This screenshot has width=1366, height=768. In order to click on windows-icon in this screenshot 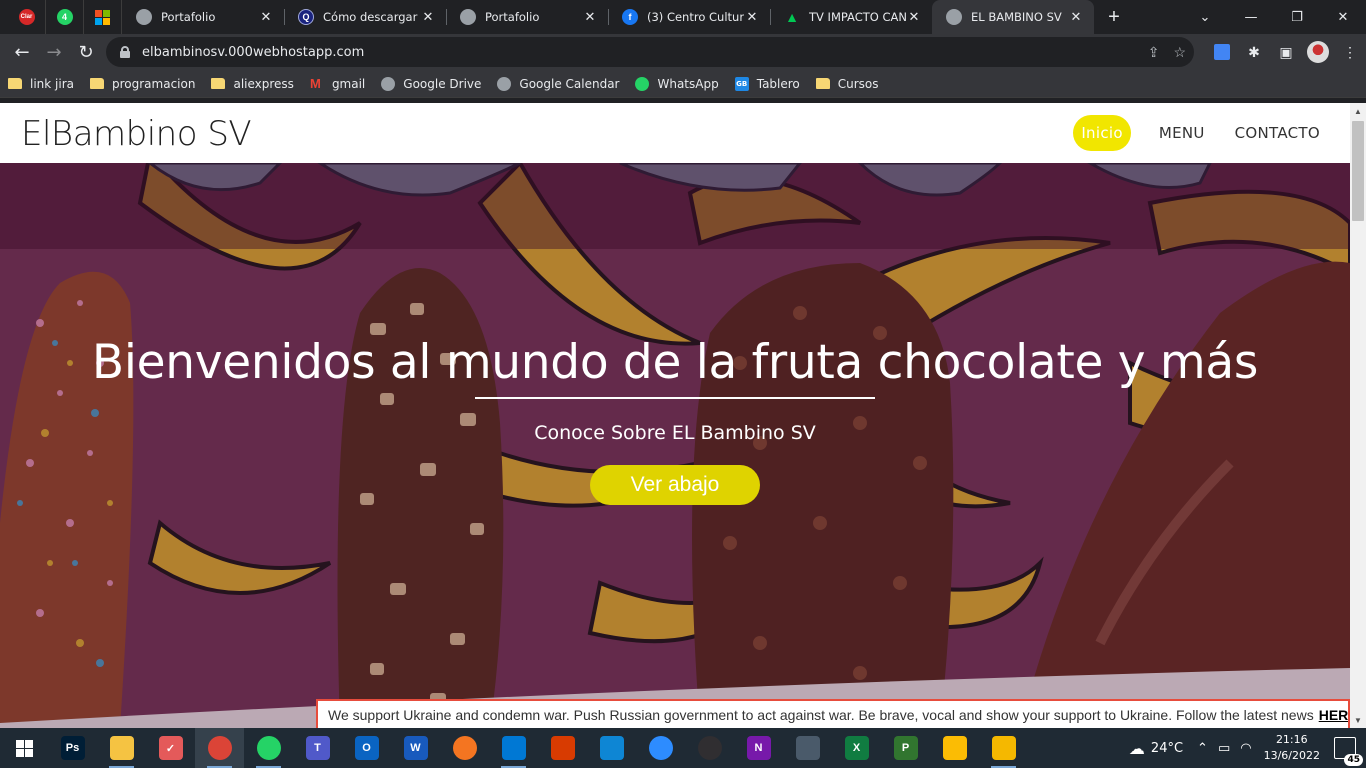, I will do `click(24, 748)`.